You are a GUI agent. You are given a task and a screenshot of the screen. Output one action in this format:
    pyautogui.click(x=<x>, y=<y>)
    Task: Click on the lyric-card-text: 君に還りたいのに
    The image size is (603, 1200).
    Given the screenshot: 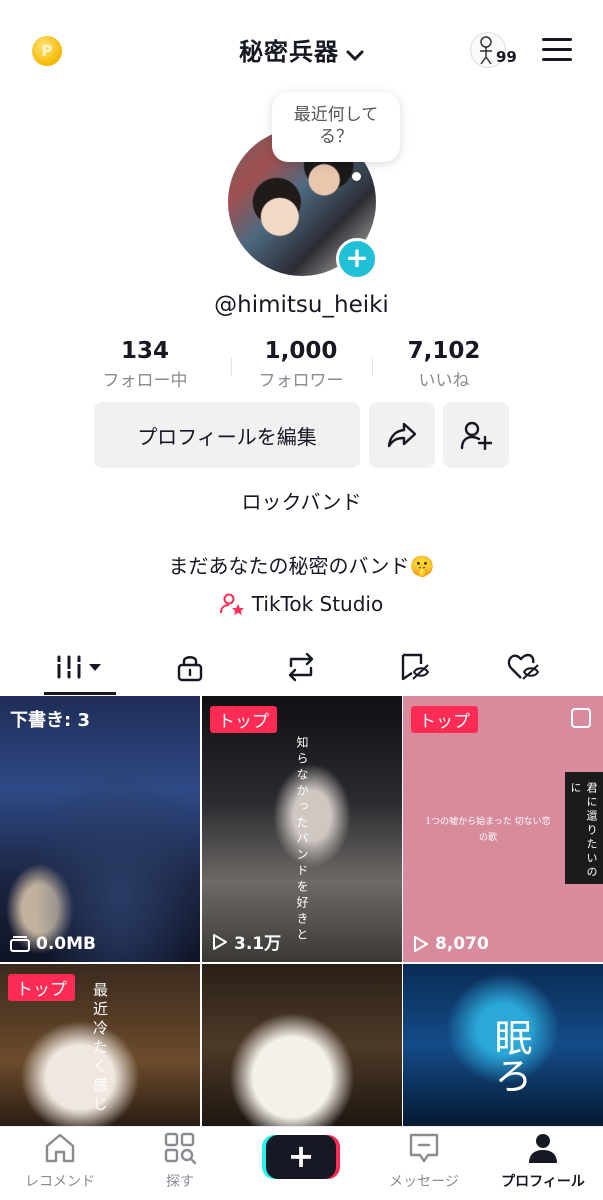 What is the action you would take?
    pyautogui.click(x=583, y=831)
    